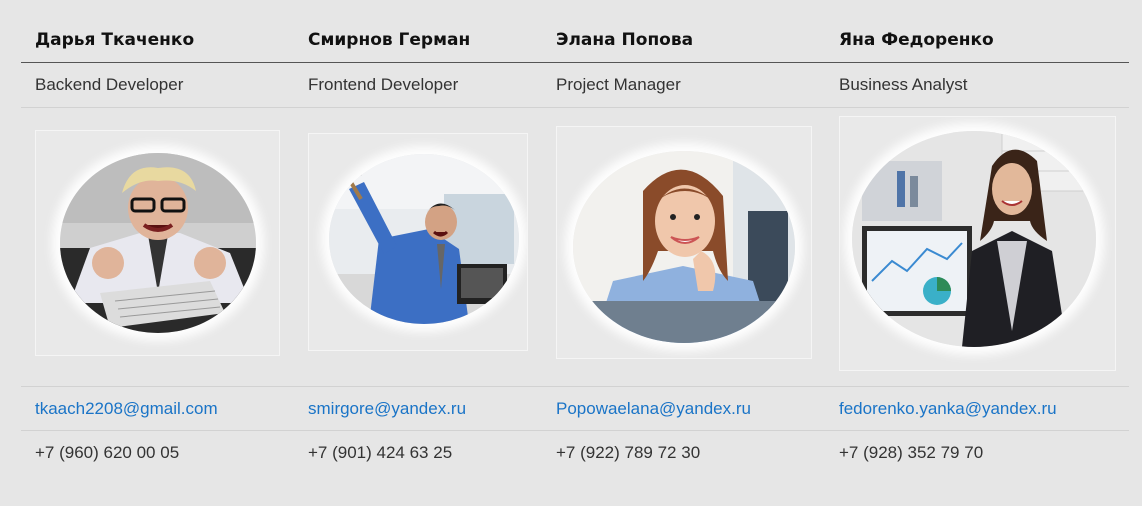 The image size is (1142, 506). Describe the element at coordinates (628, 452) in the screenshot. I see `phone-number: +7 (922) 789 72 30` at that location.